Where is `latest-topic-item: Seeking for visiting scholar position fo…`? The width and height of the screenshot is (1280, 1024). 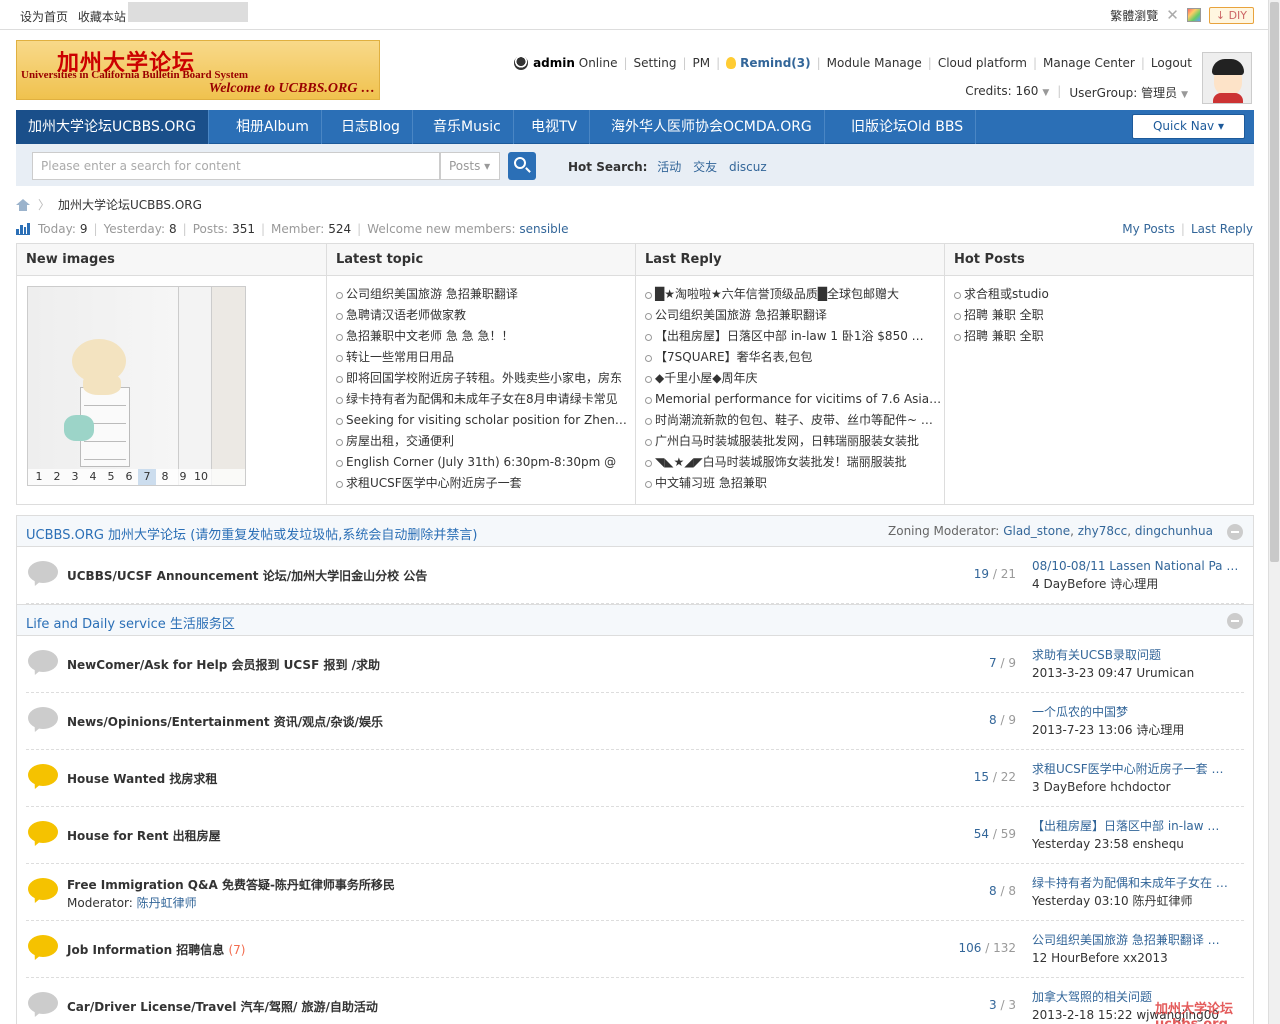 latest-topic-item: Seeking for visiting scholar position fo… is located at coordinates (485, 420).